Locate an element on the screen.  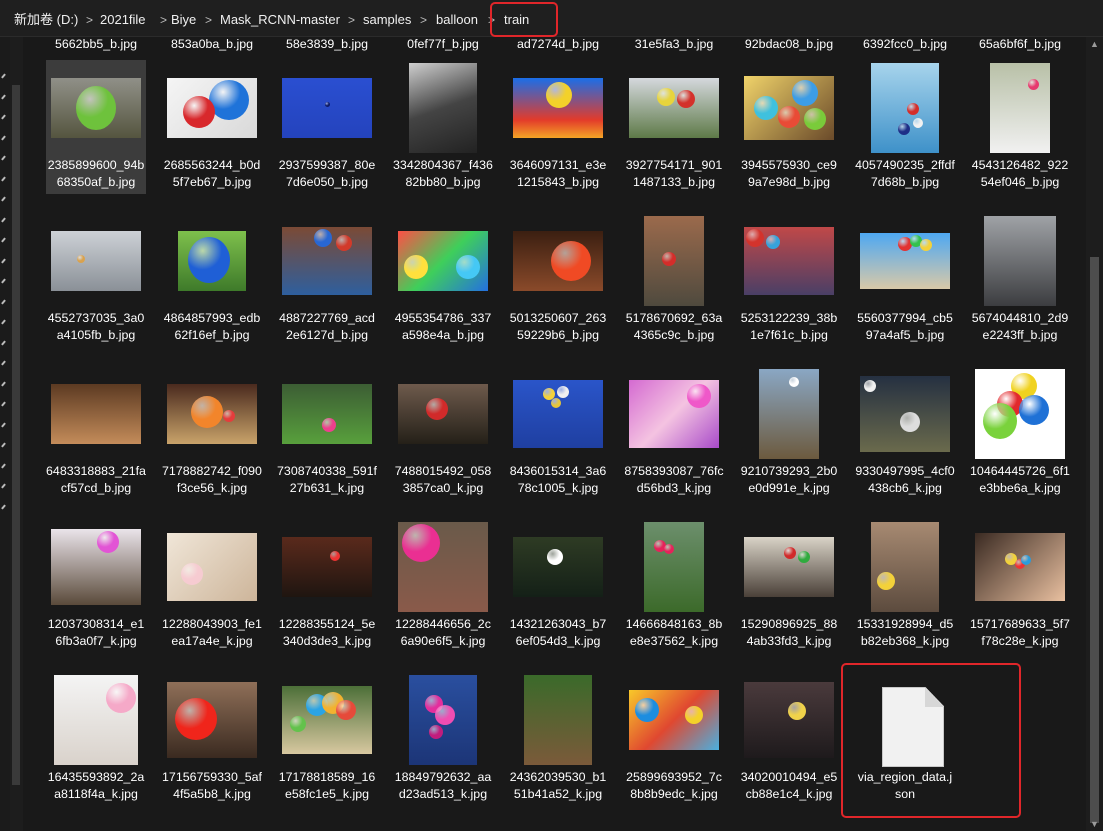
image-file-tile: 3646097131_e3e1215843_b.jpg is located at coordinates (558, 127).